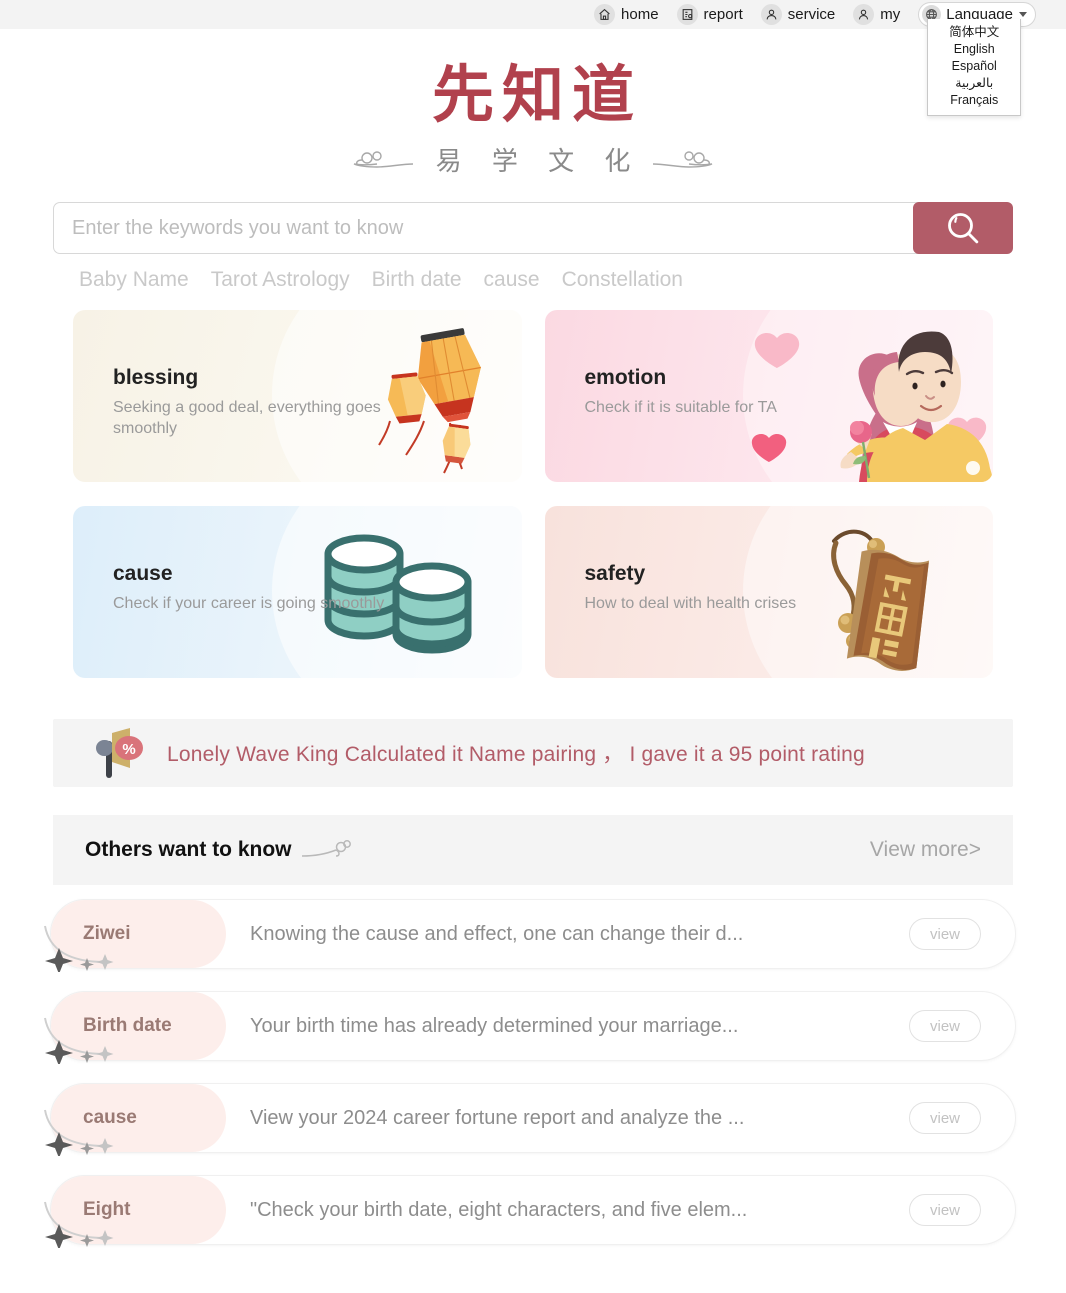 The height and width of the screenshot is (1293, 1066). What do you see at coordinates (143, 573) in the screenshot?
I see `card-title: cause` at bounding box center [143, 573].